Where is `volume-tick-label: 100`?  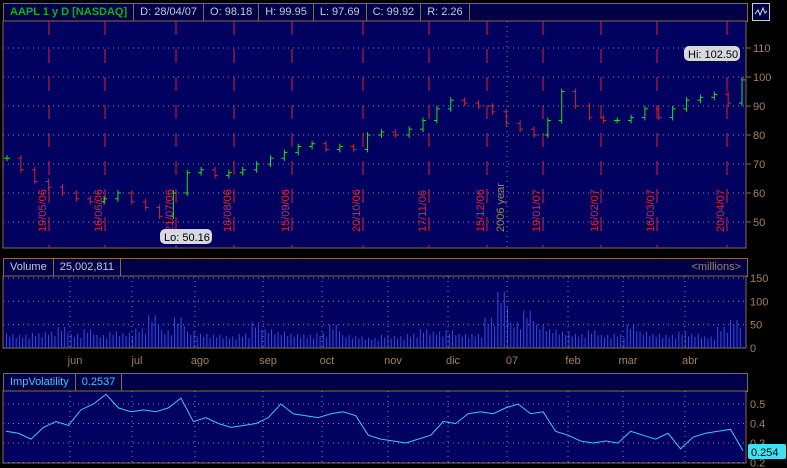 volume-tick-label: 100 is located at coordinates (759, 302).